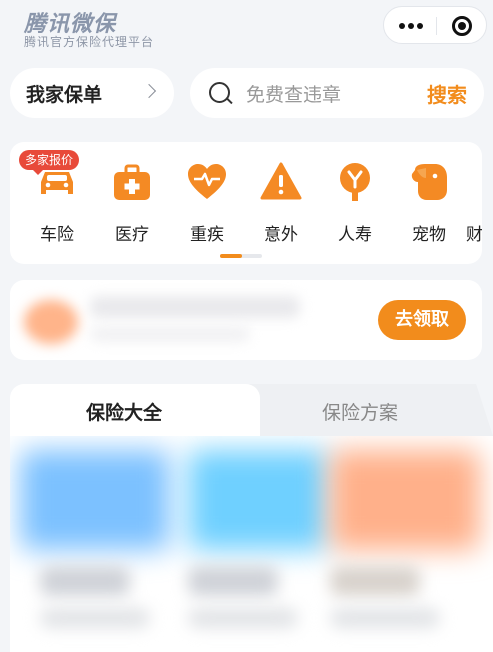 This screenshot has width=493, height=652. I want to click on carousel-indicator, so click(241, 256).